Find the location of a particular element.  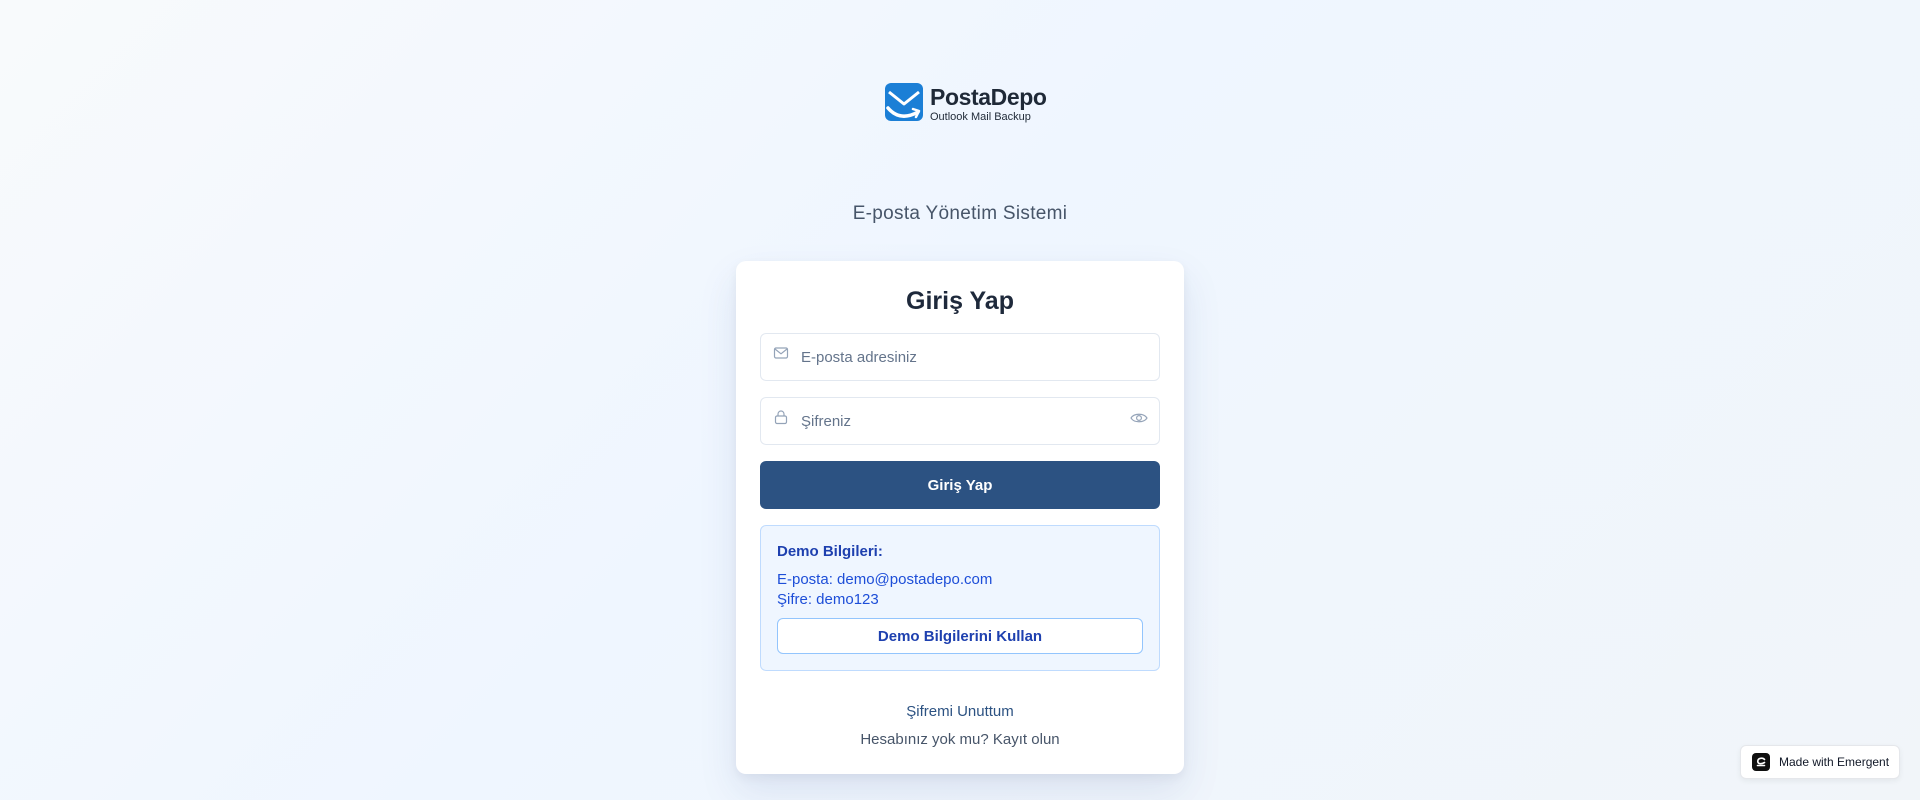

login-title: Giriş Yap is located at coordinates (960, 301).